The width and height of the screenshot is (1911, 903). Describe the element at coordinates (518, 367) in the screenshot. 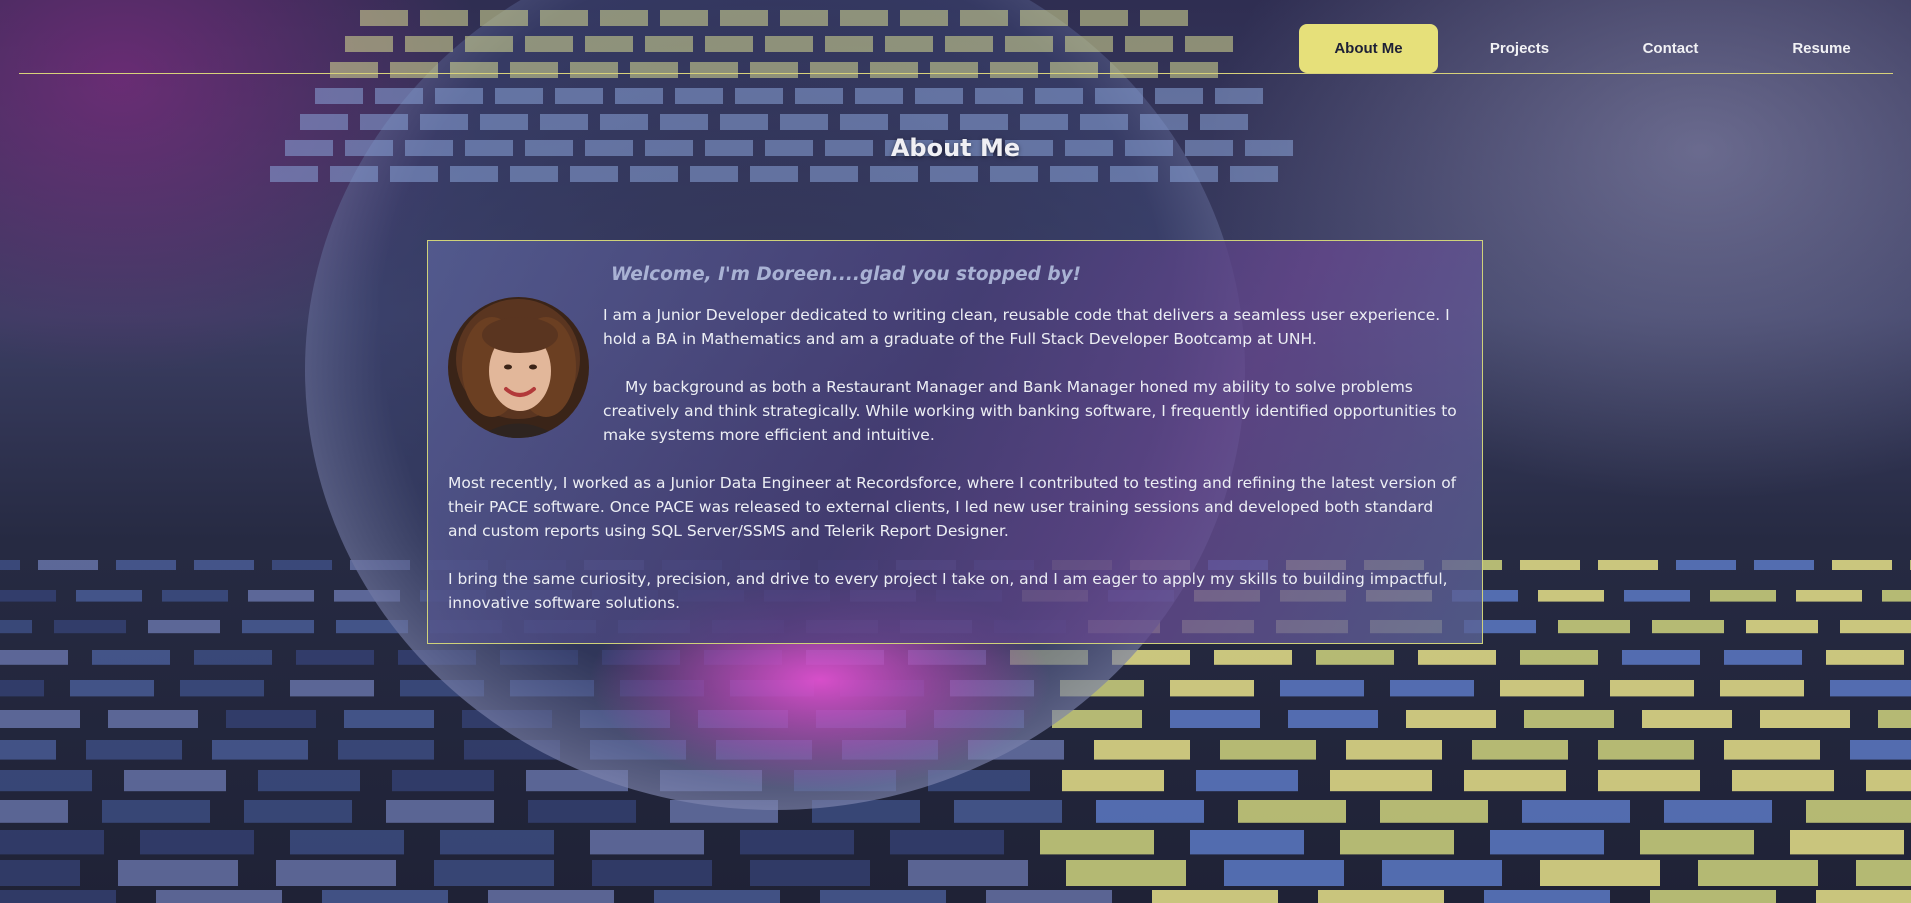

I see `profile-photo` at that location.